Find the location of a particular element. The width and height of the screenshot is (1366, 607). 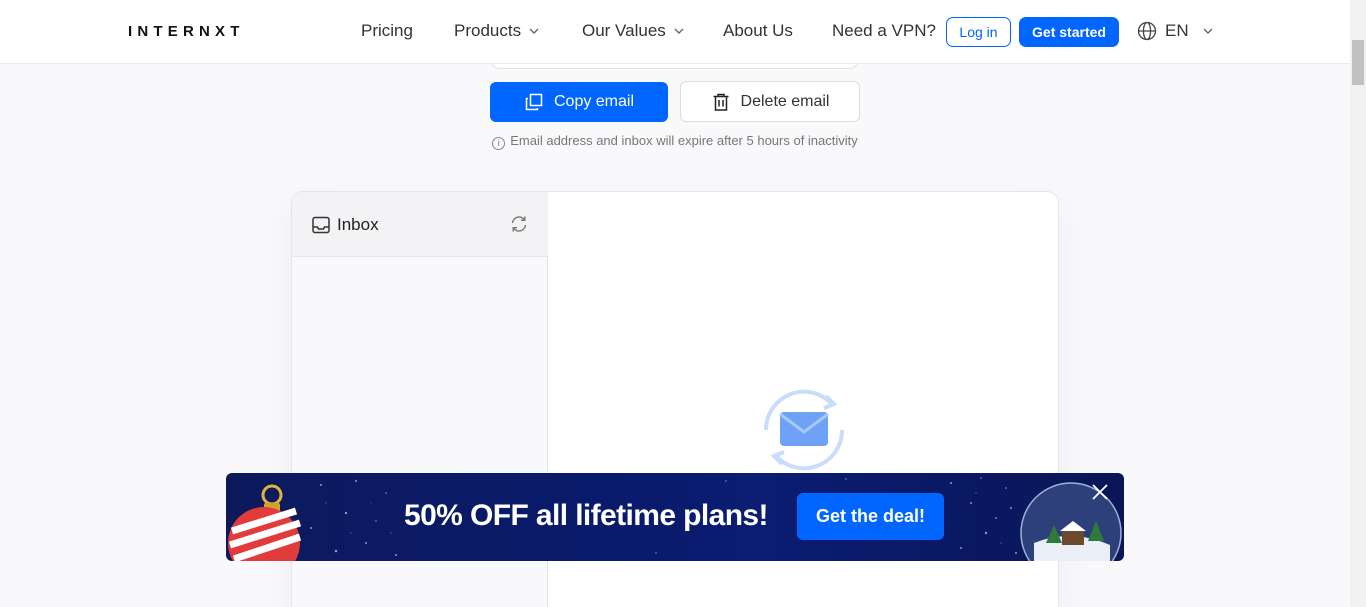

nav-our-values: Our Values is located at coordinates (633, 31).